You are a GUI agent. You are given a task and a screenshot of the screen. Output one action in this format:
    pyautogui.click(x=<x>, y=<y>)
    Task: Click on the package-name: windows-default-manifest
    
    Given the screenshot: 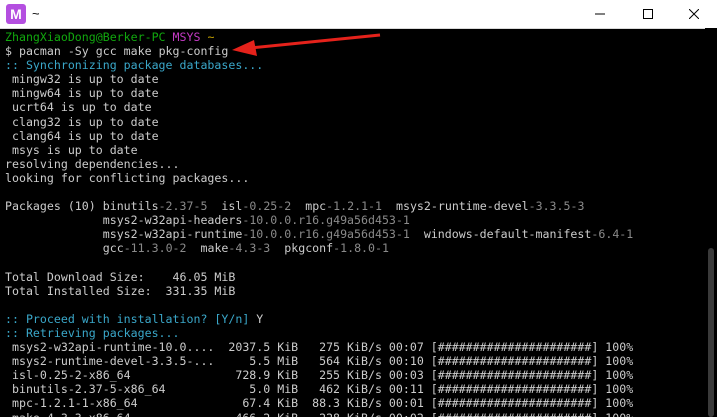 What is the action you would take?
    pyautogui.click(x=507, y=234)
    